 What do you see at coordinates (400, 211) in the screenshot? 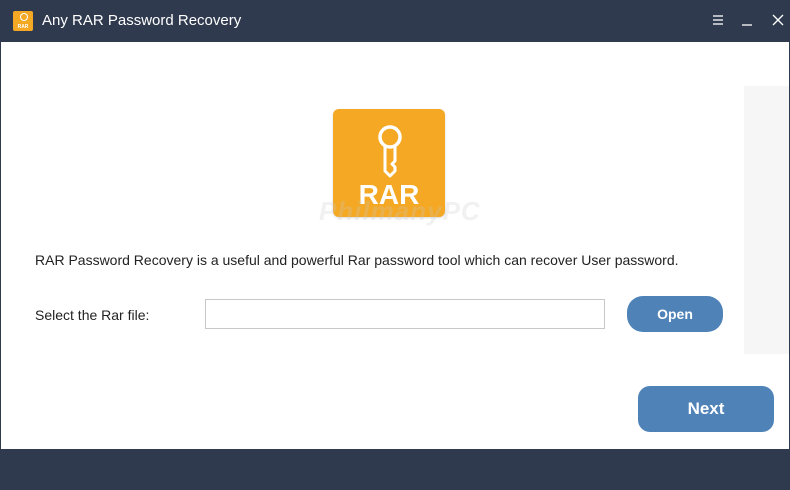
I see `watermark: PhilmanyPC` at bounding box center [400, 211].